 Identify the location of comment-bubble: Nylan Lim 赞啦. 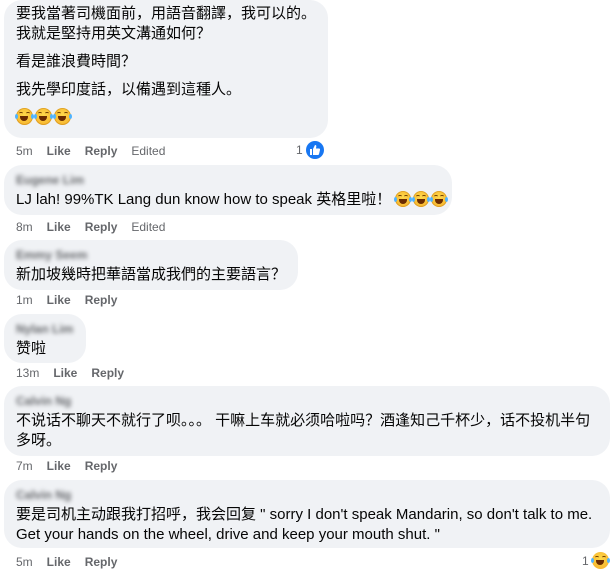
(45, 338).